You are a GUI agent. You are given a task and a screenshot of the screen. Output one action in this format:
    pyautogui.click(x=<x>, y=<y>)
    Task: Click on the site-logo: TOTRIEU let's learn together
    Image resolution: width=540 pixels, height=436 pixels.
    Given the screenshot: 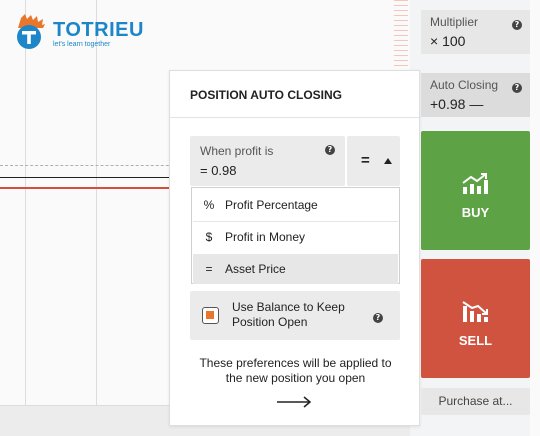 What is the action you would take?
    pyautogui.click(x=79, y=32)
    